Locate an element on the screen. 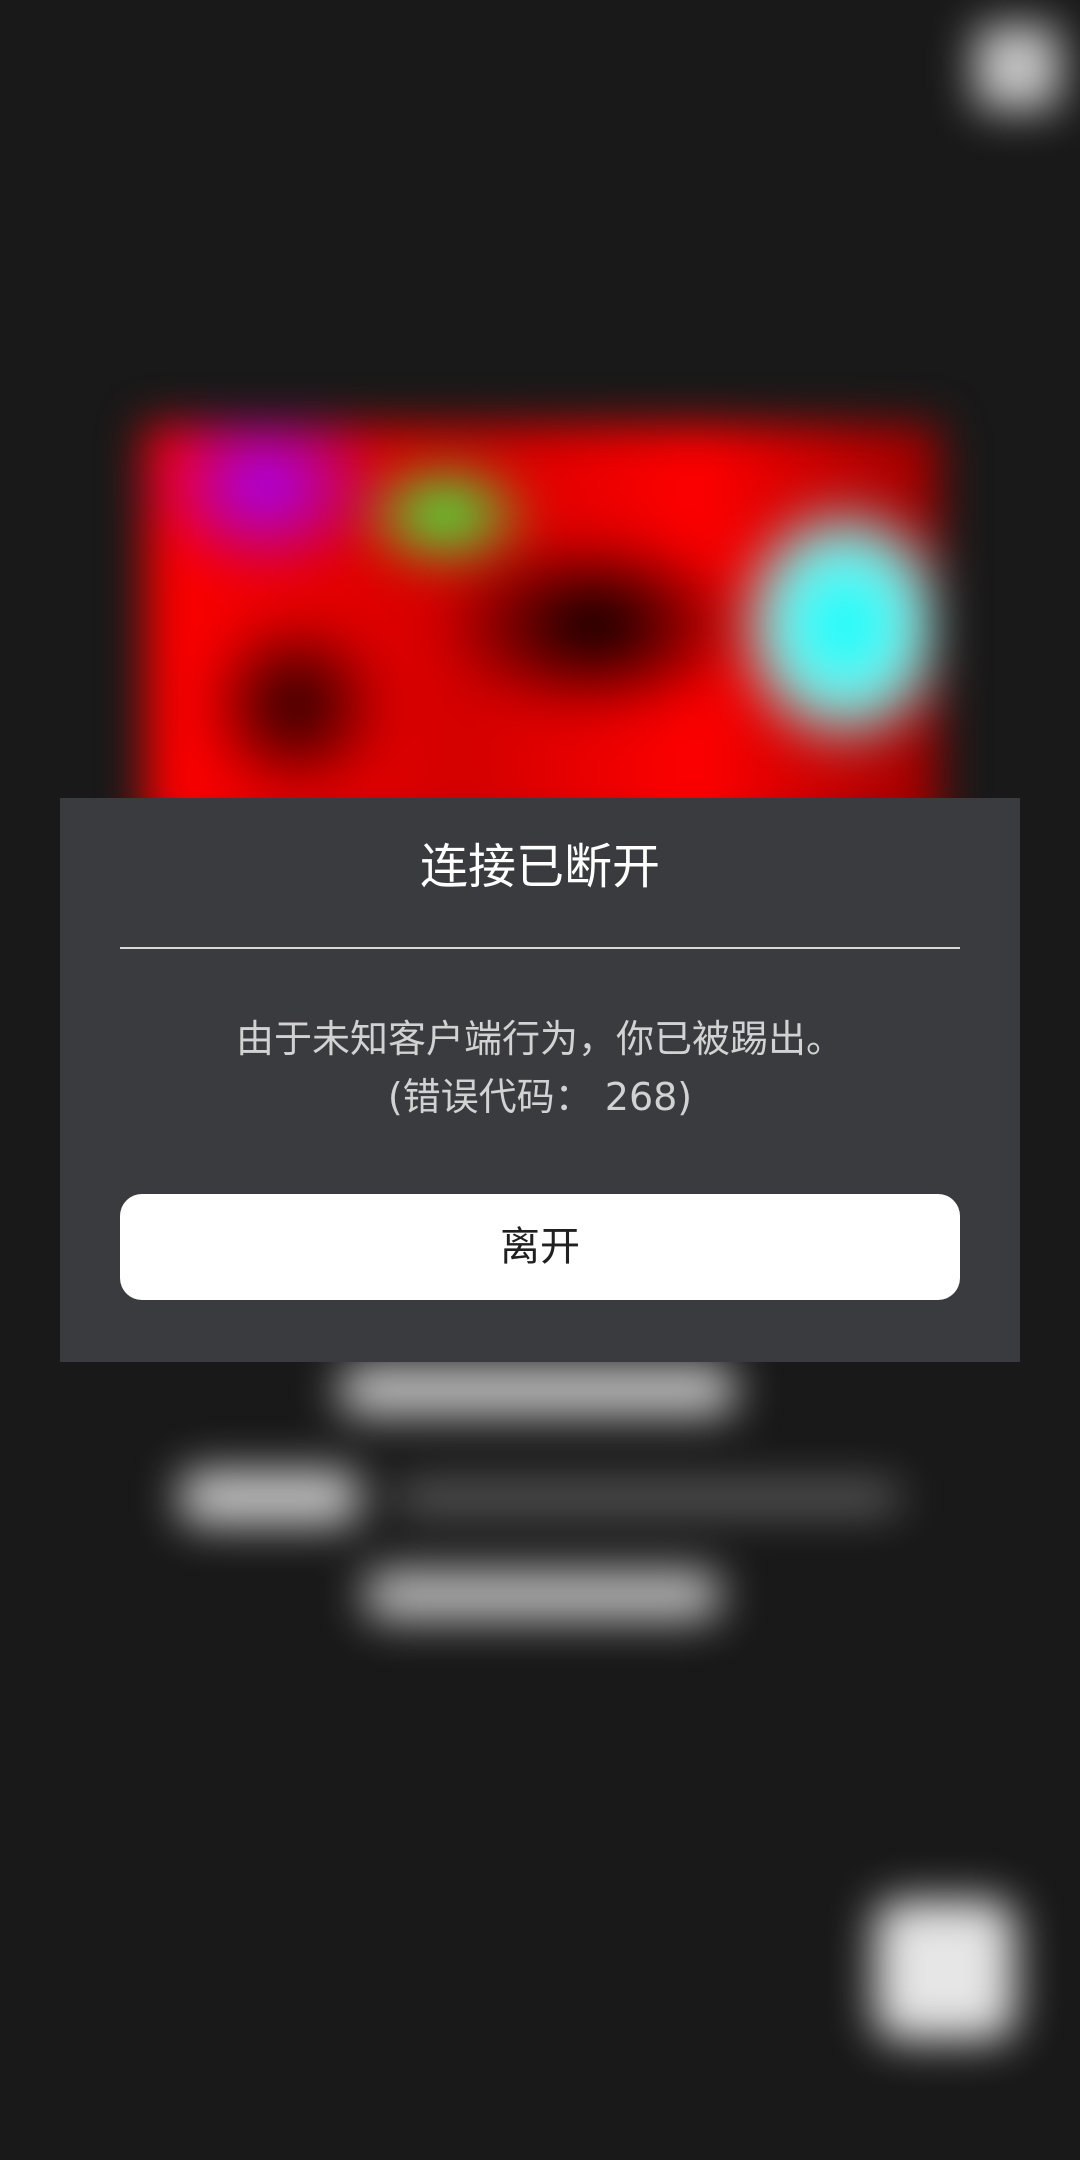 The height and width of the screenshot is (2160, 1080). leave-button: 离开 is located at coordinates (540, 1247).